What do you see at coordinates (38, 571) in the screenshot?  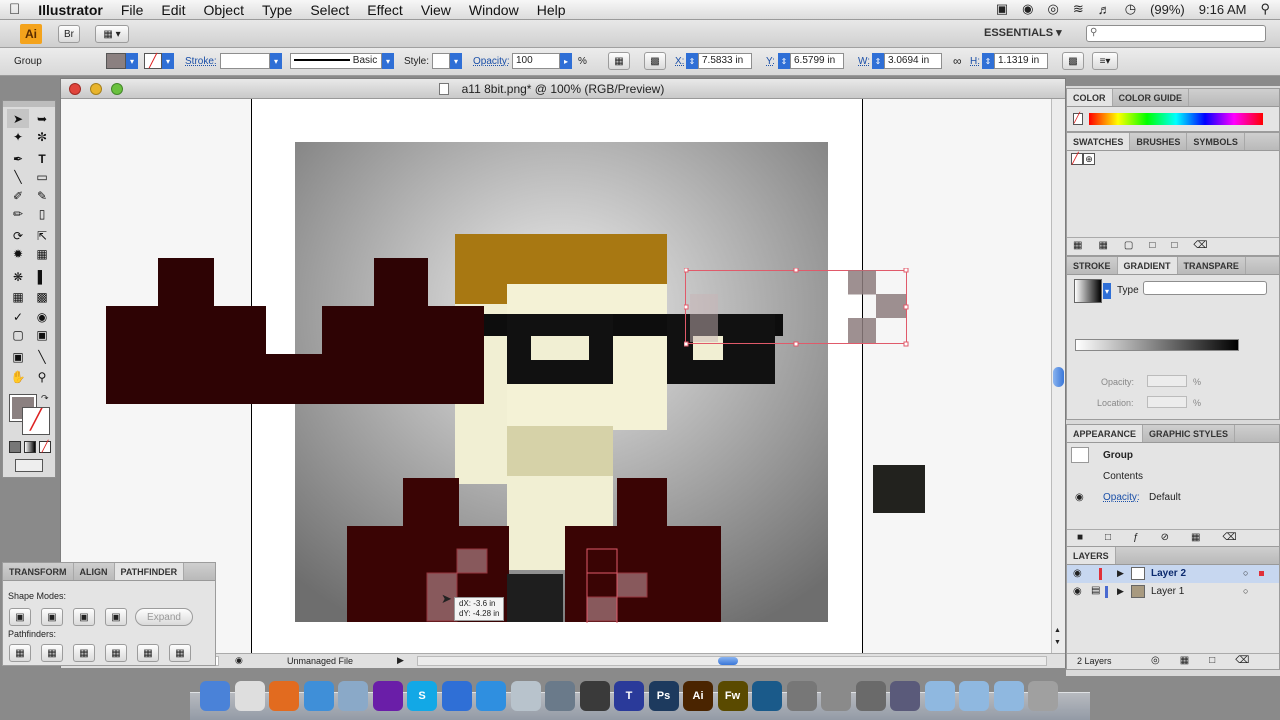 I see `tab-transform: TRANSFORM` at bounding box center [38, 571].